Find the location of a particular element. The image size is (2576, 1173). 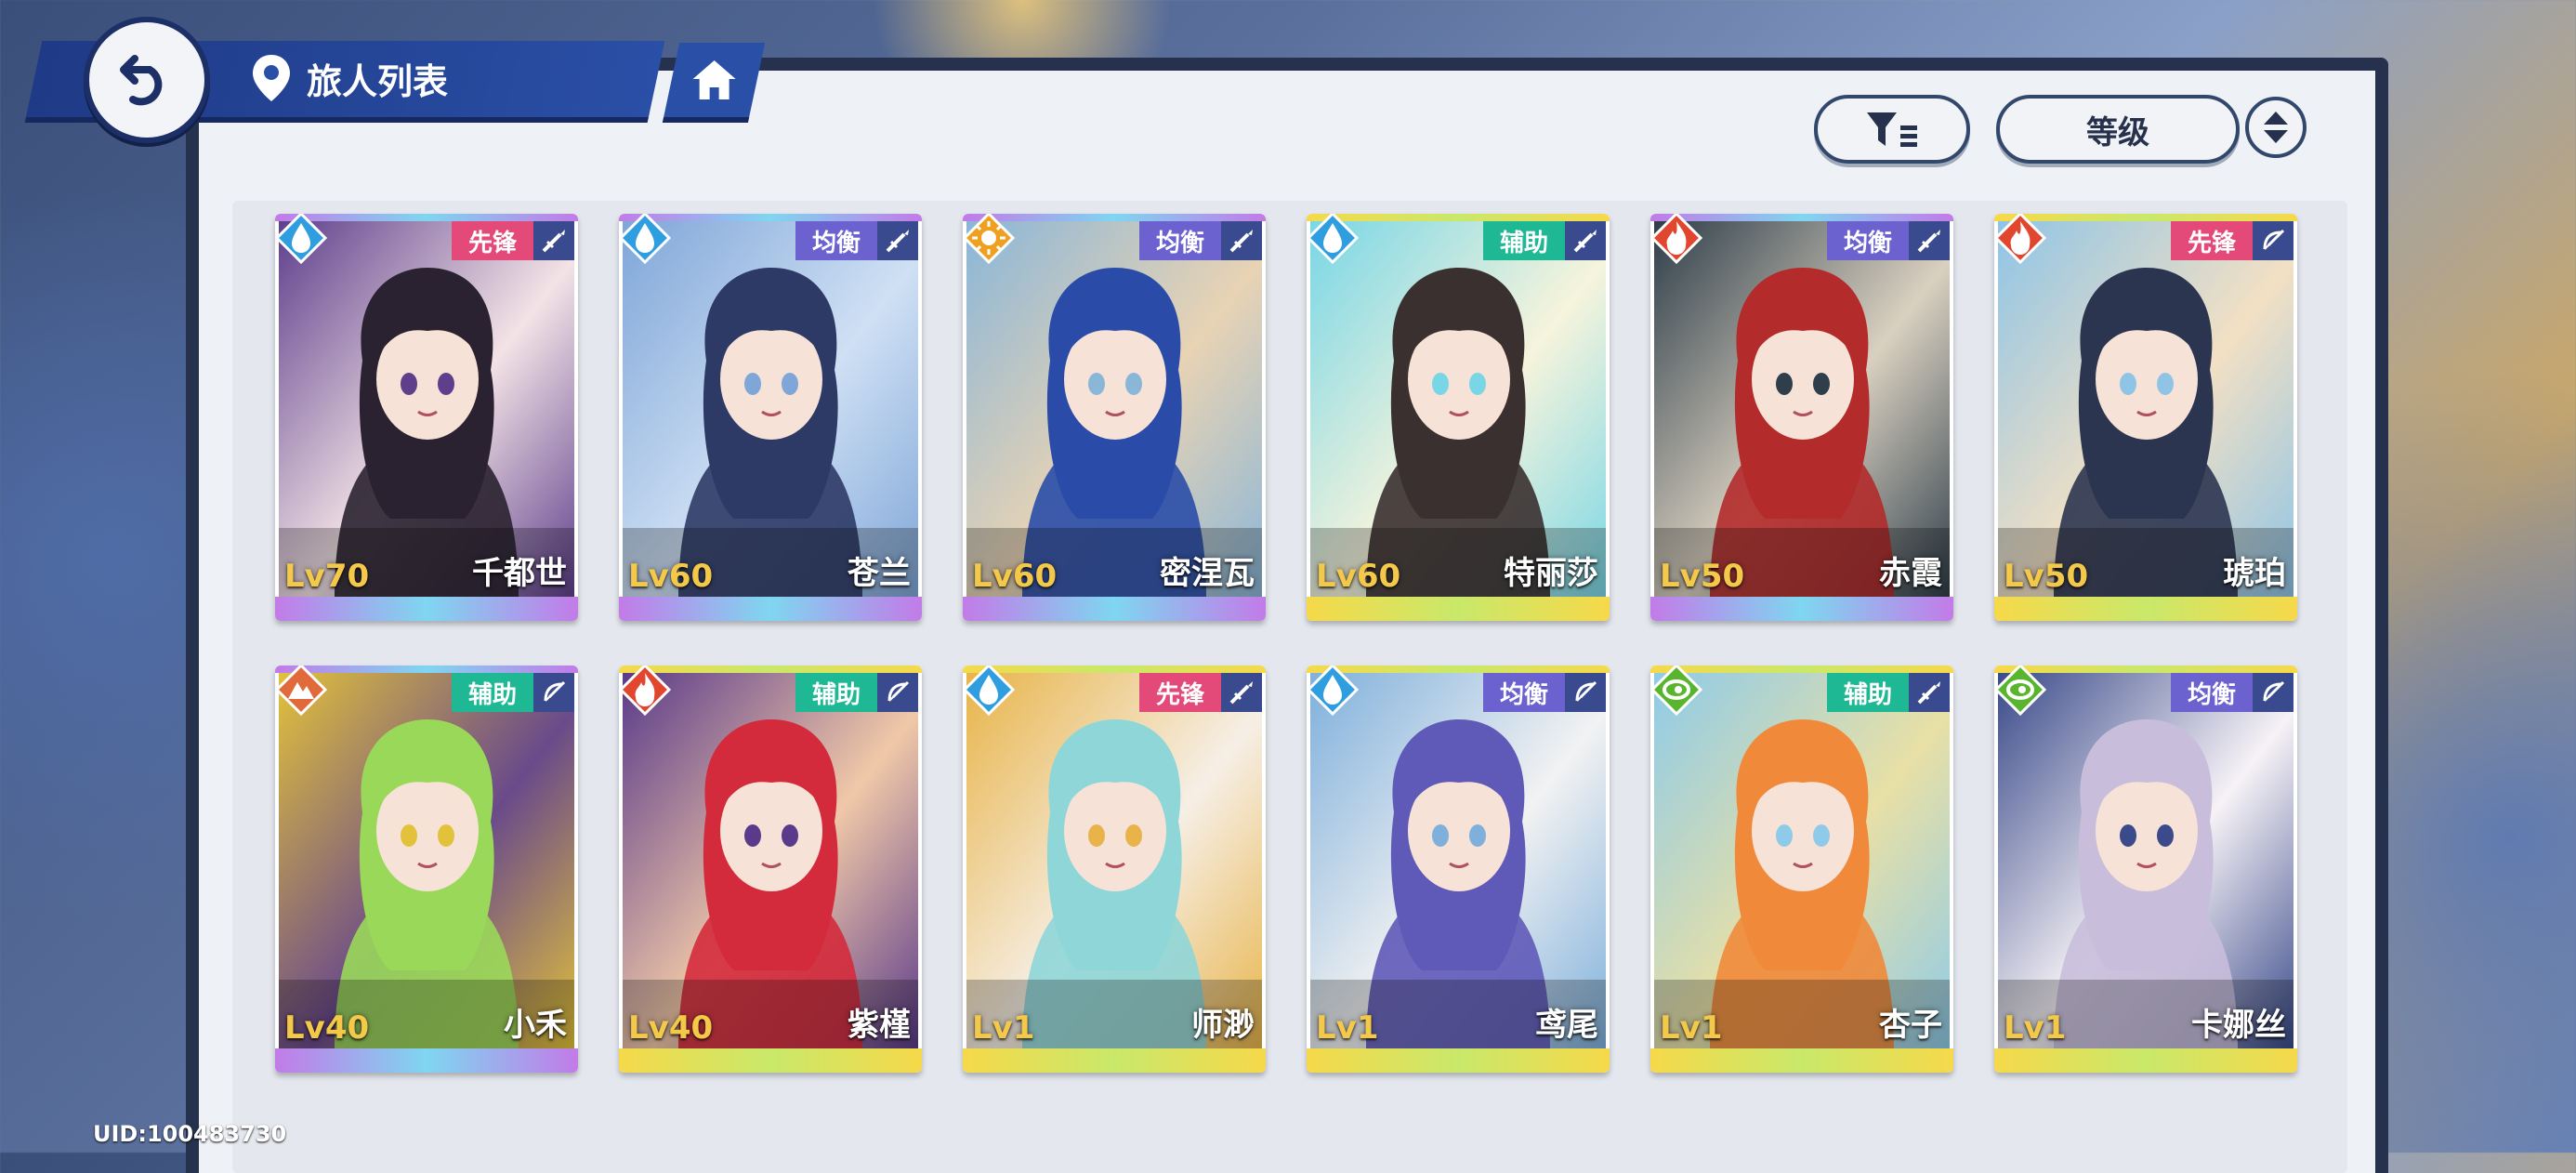

character-name: 杏子 is located at coordinates (1910, 1025).